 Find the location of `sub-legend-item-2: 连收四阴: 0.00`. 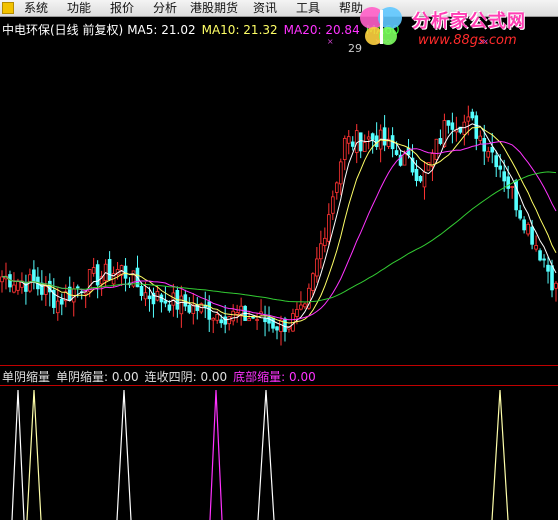

sub-legend-item-2: 连收四阴: 0.00 is located at coordinates (186, 376).